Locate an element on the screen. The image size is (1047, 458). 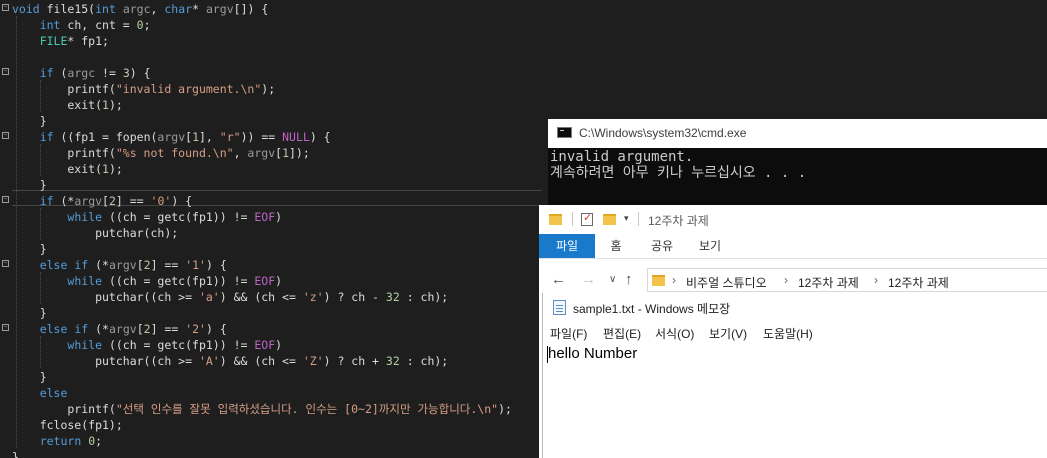
notepad-text-area: hello Number is located at coordinates (592, 353).